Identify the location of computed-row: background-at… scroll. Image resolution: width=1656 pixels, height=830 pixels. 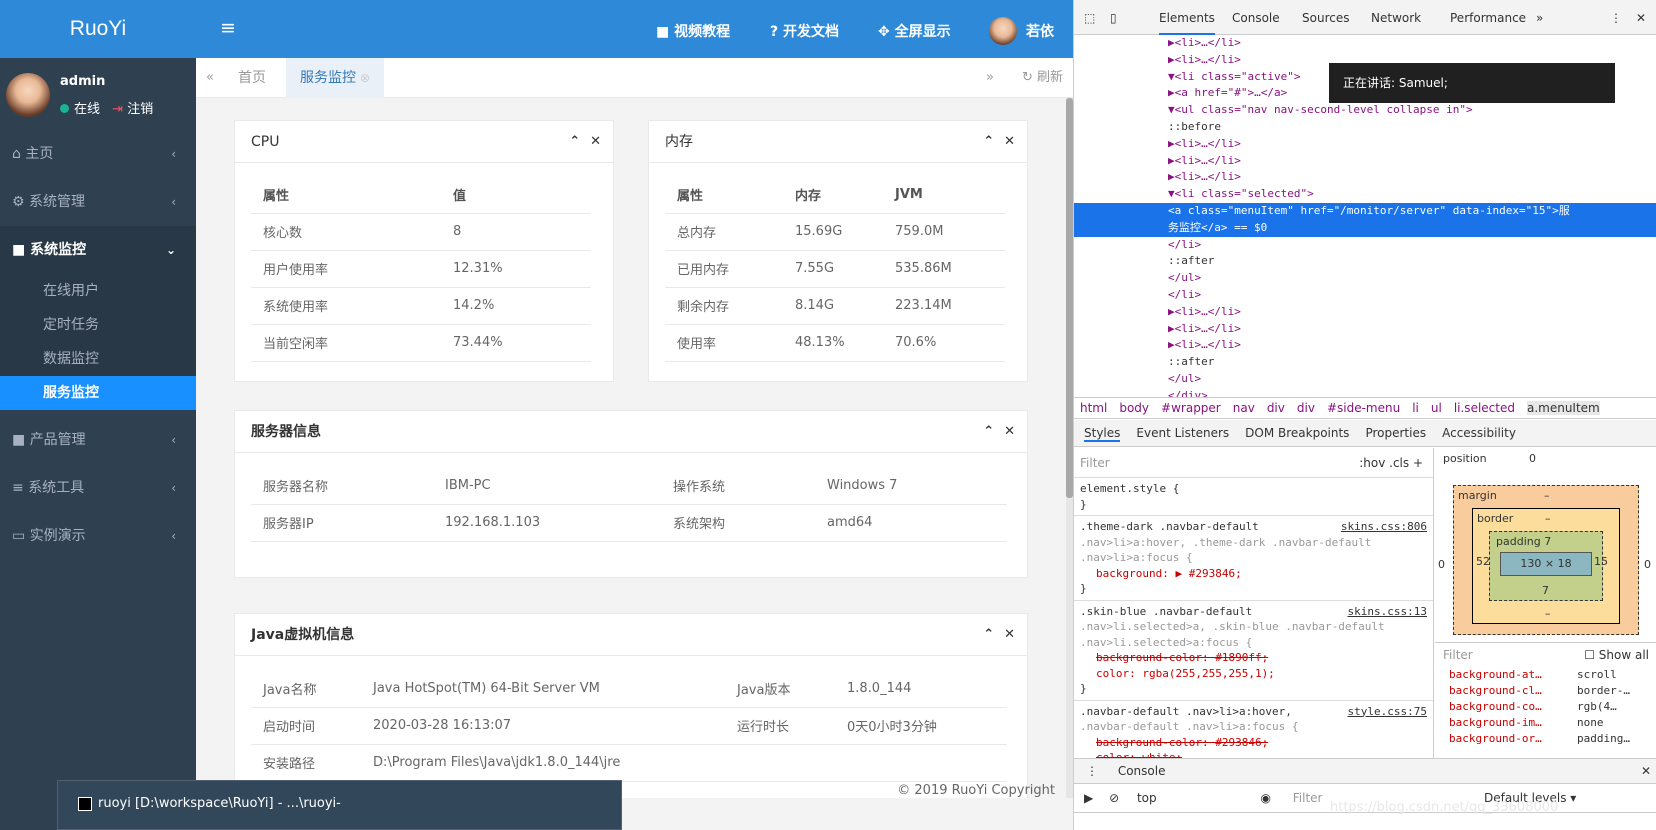
(1545, 675).